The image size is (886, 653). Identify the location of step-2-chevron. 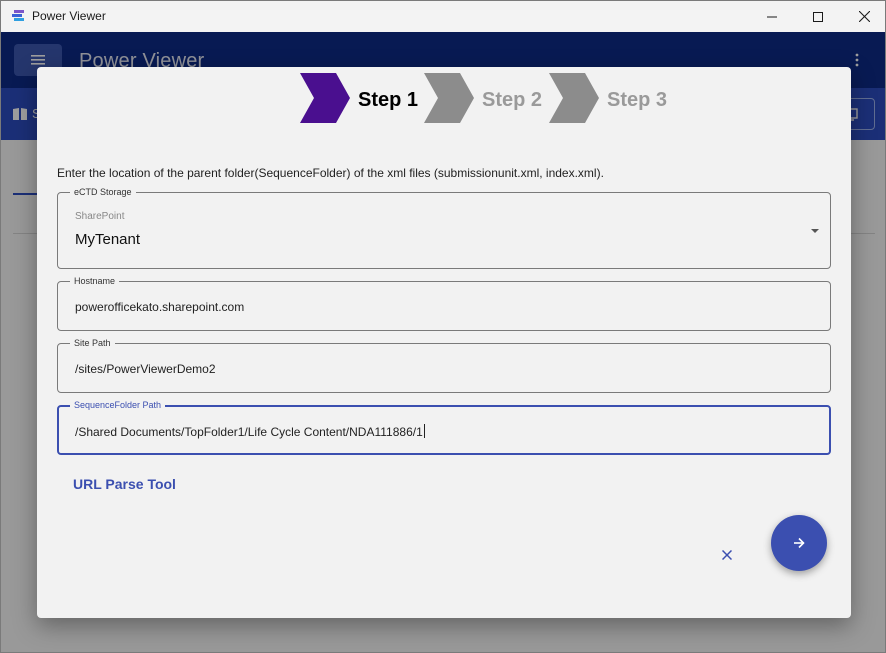
(449, 98).